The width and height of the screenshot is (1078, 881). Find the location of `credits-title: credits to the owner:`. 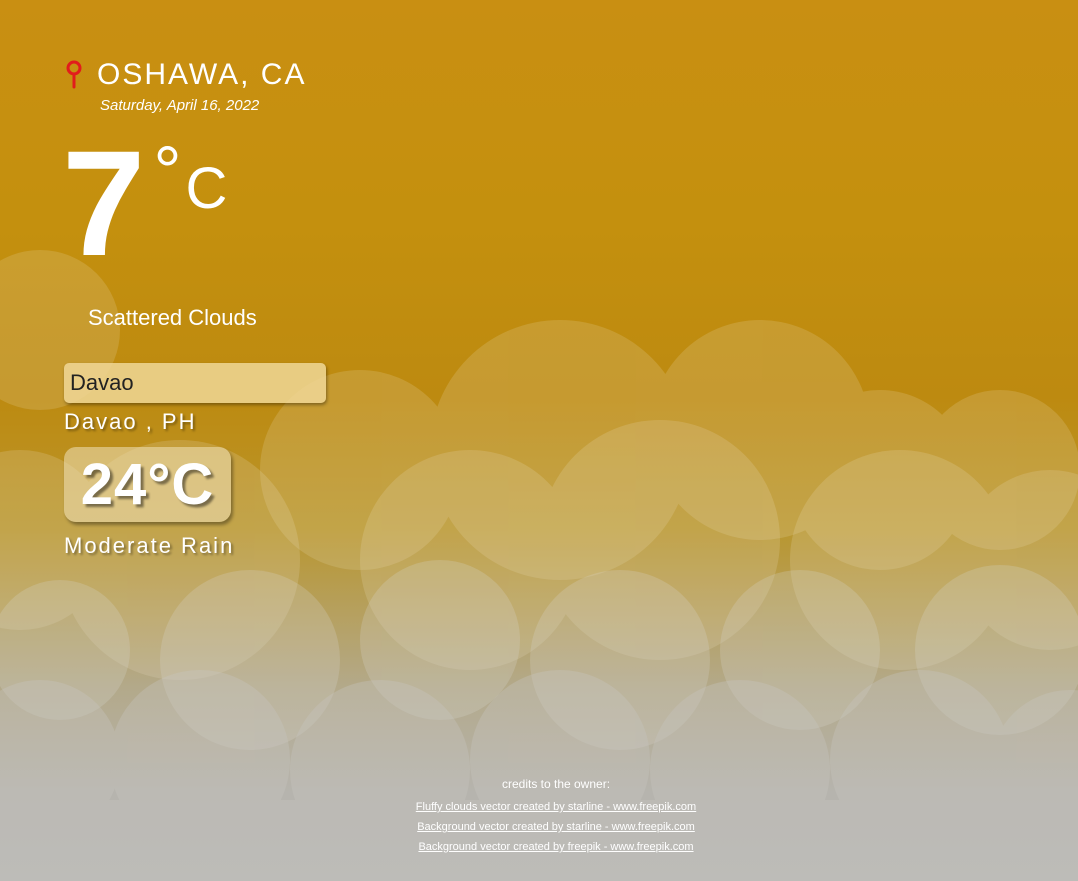

credits-title: credits to the owner: is located at coordinates (556, 784).